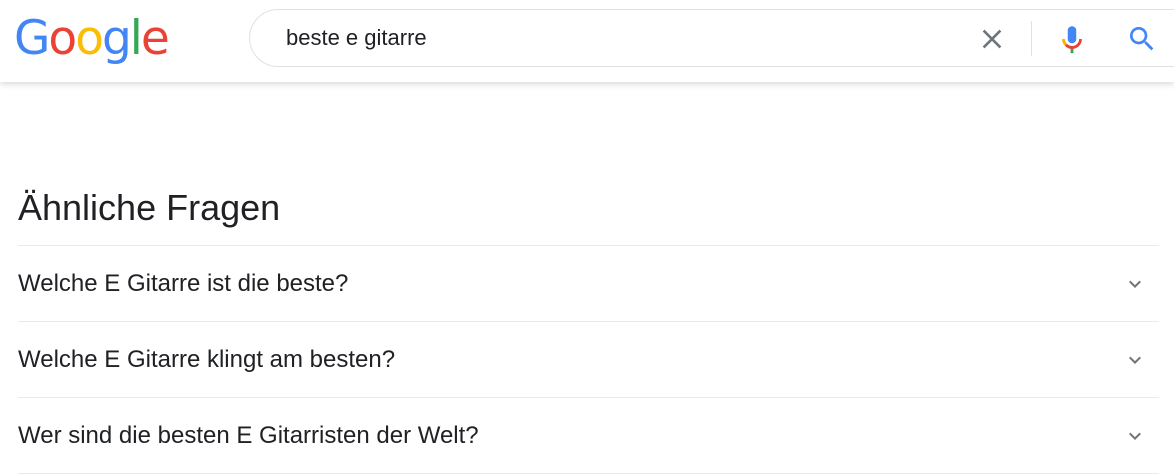 The height and width of the screenshot is (475, 1174). I want to click on search-input, so click(611, 38).